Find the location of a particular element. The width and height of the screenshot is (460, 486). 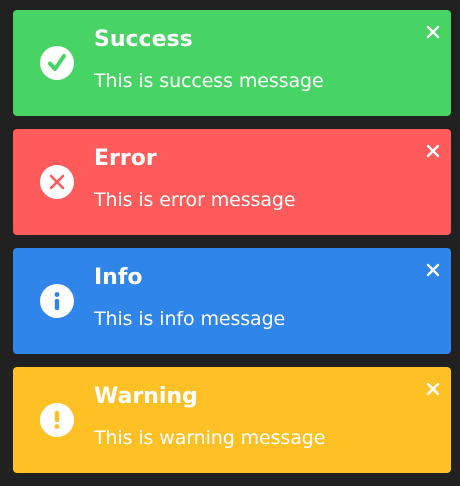

toast-title: Warning is located at coordinates (146, 396).